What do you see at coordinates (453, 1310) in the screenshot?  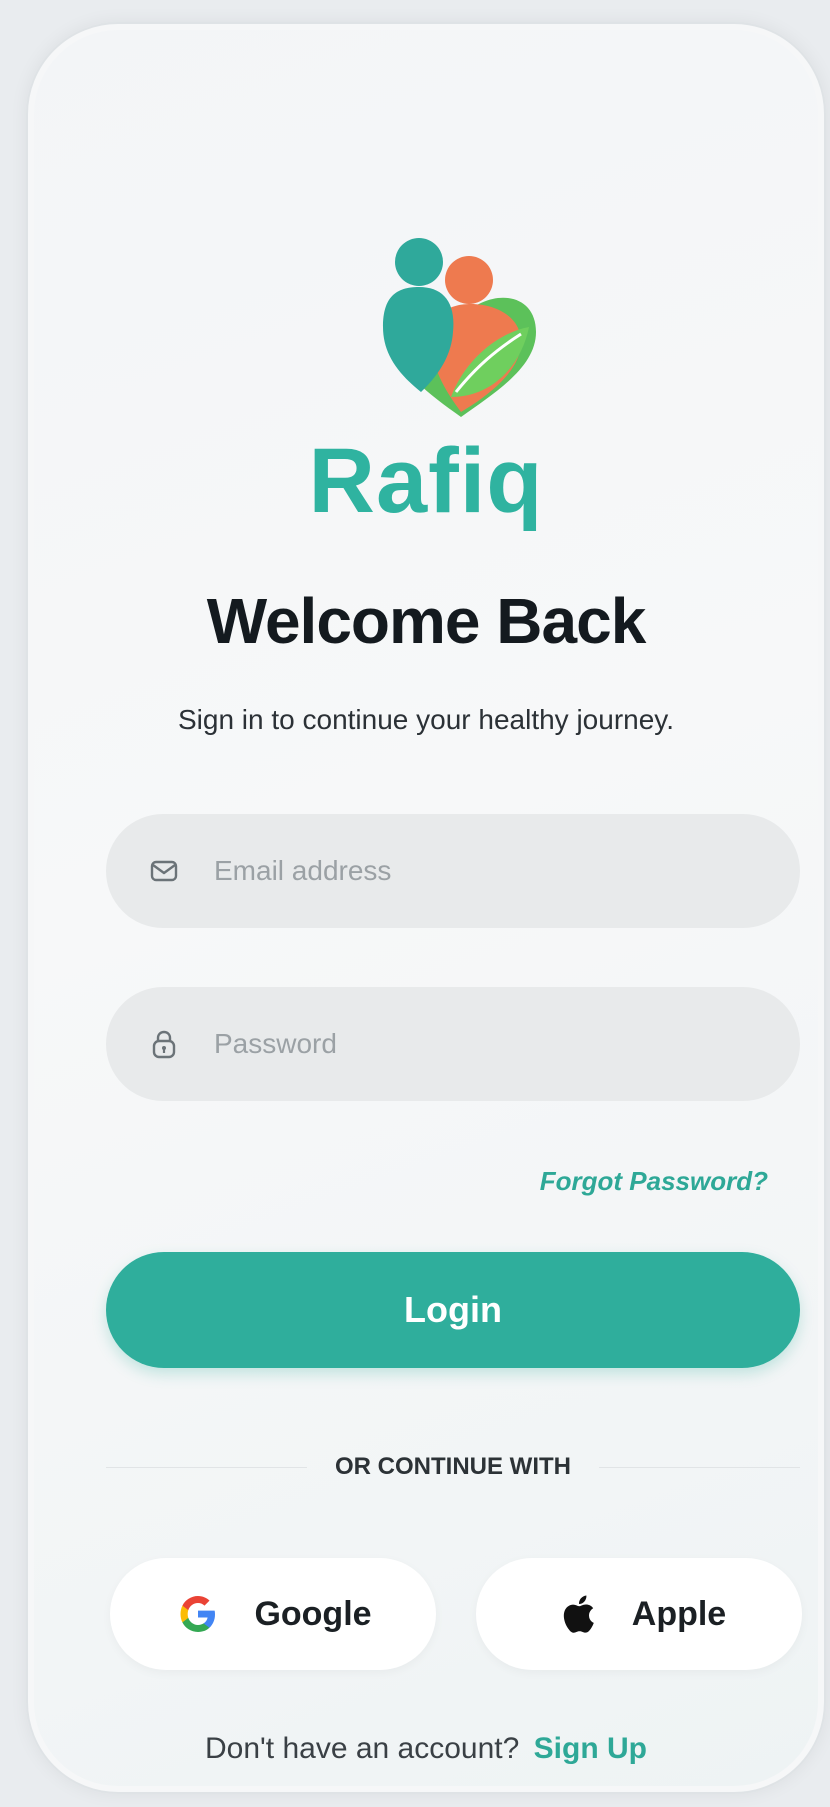 I see `login-button: Login` at bounding box center [453, 1310].